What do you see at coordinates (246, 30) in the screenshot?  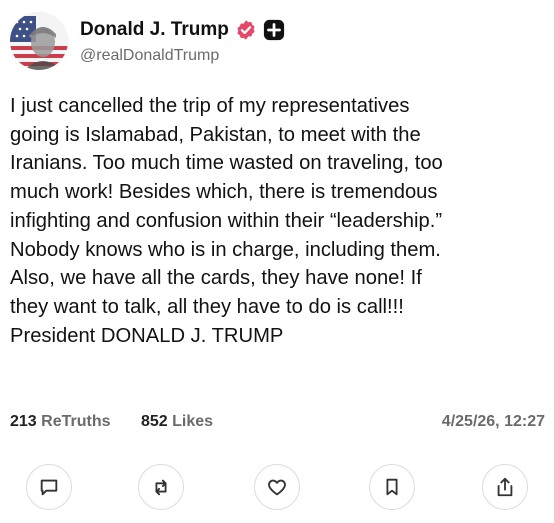 I see `verified-badge-icon` at bounding box center [246, 30].